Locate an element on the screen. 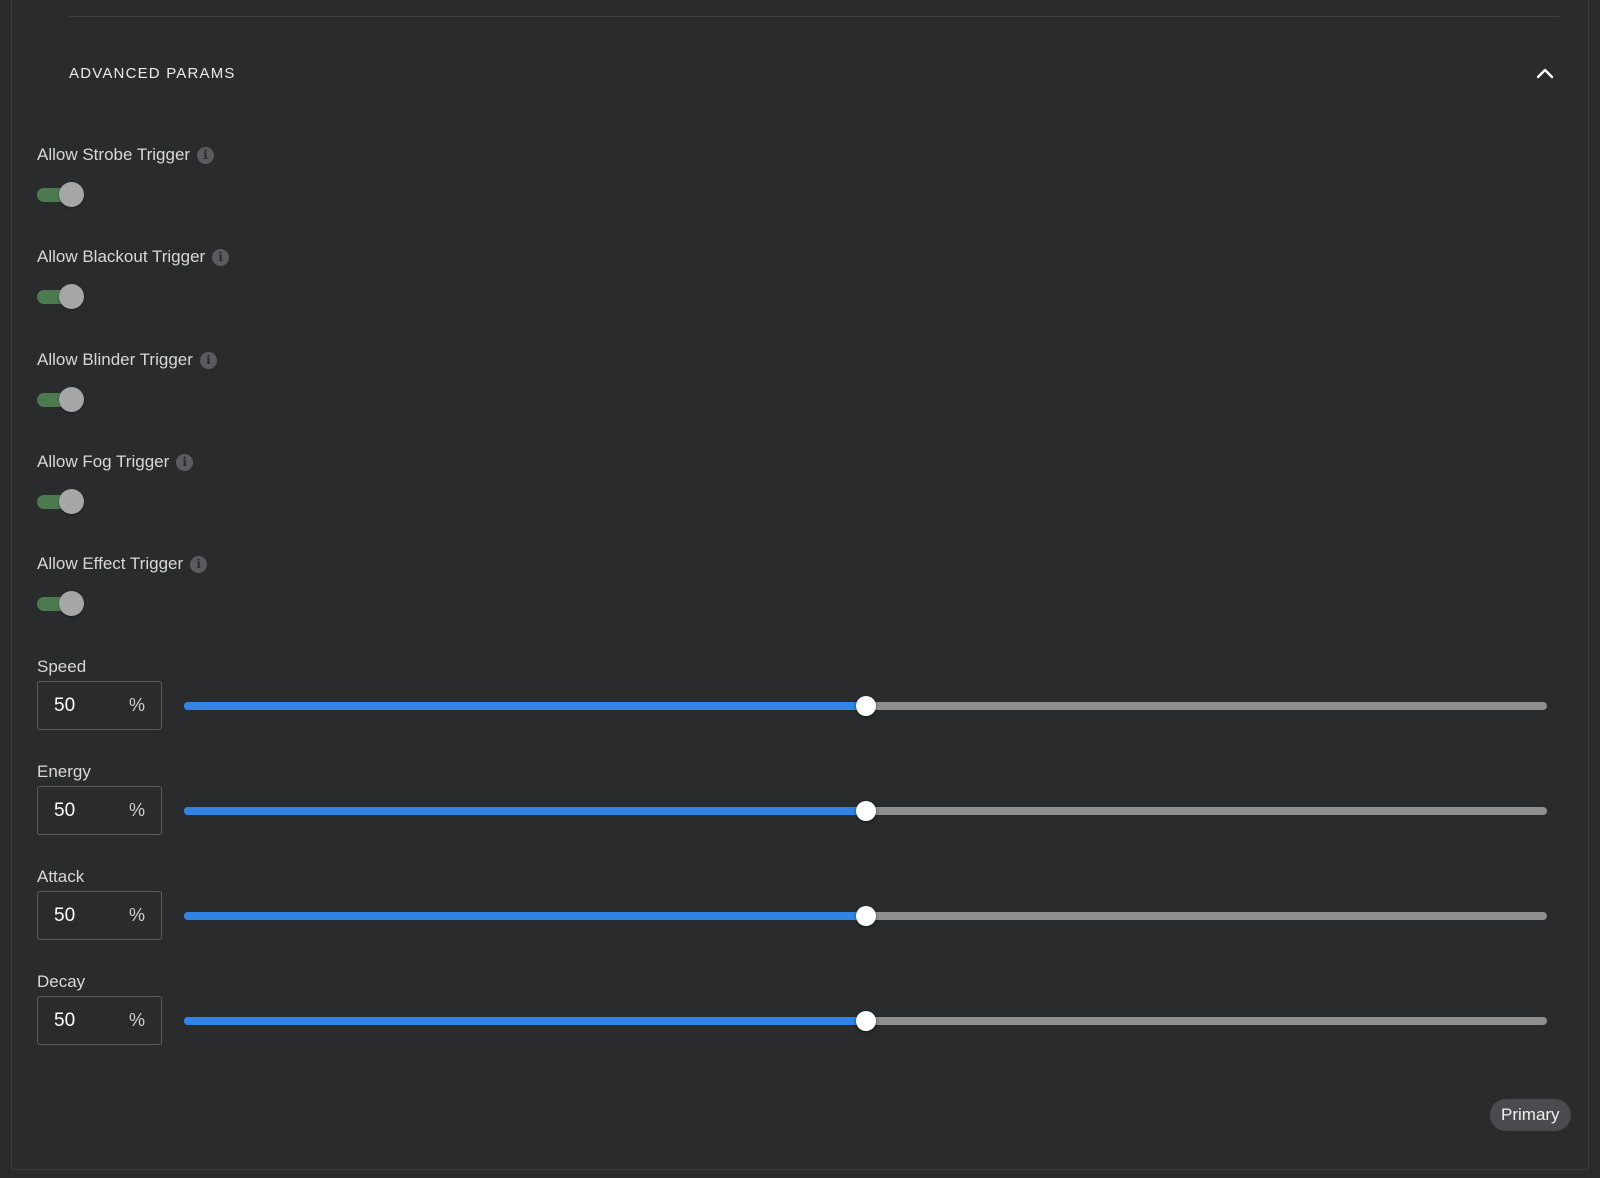  attack-slider is located at coordinates (865, 916).